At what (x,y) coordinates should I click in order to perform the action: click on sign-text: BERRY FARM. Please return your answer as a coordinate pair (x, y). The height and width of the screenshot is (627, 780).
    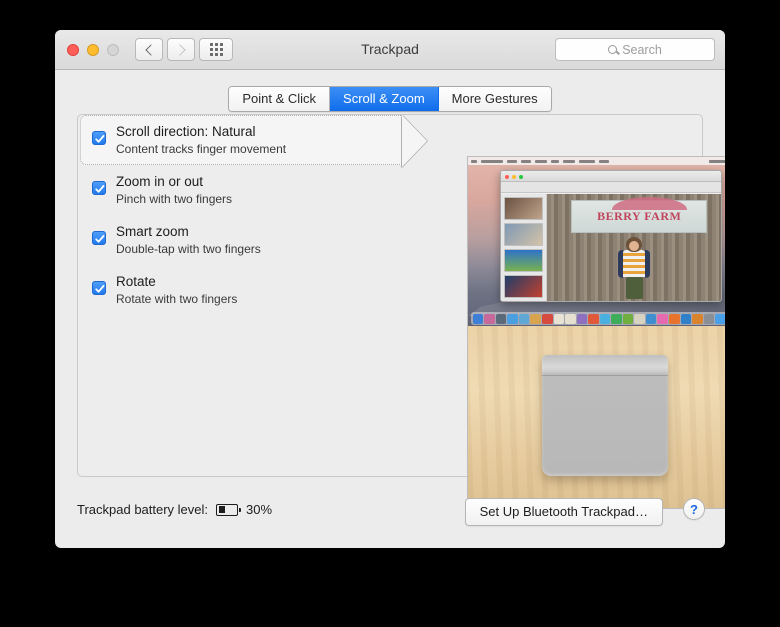
    Looking at the image, I should click on (639, 215).